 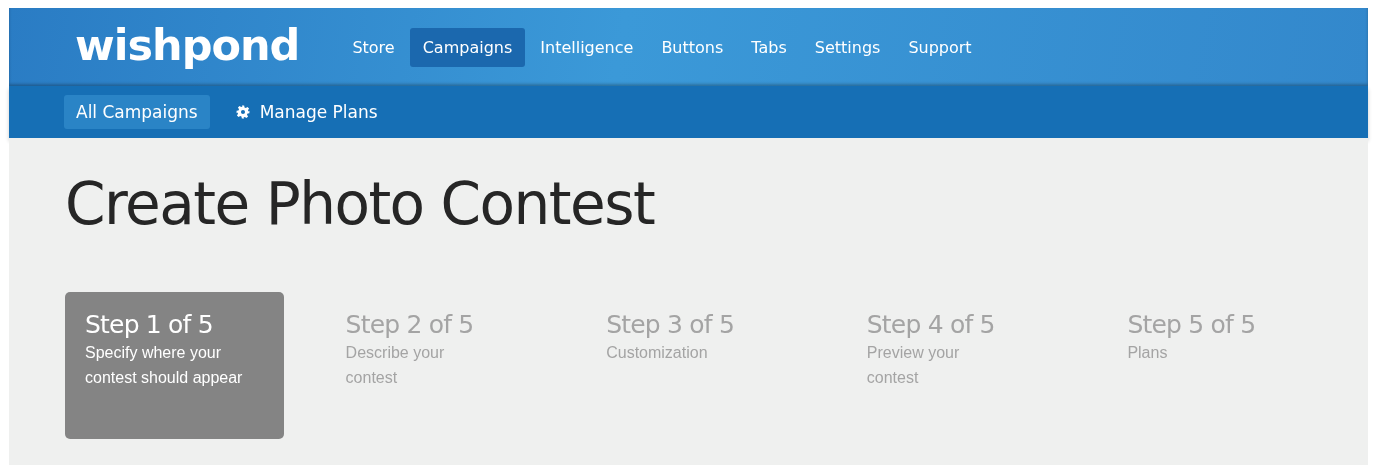 What do you see at coordinates (671, 325) in the screenshot?
I see `step-label: Step 3 of 5` at bounding box center [671, 325].